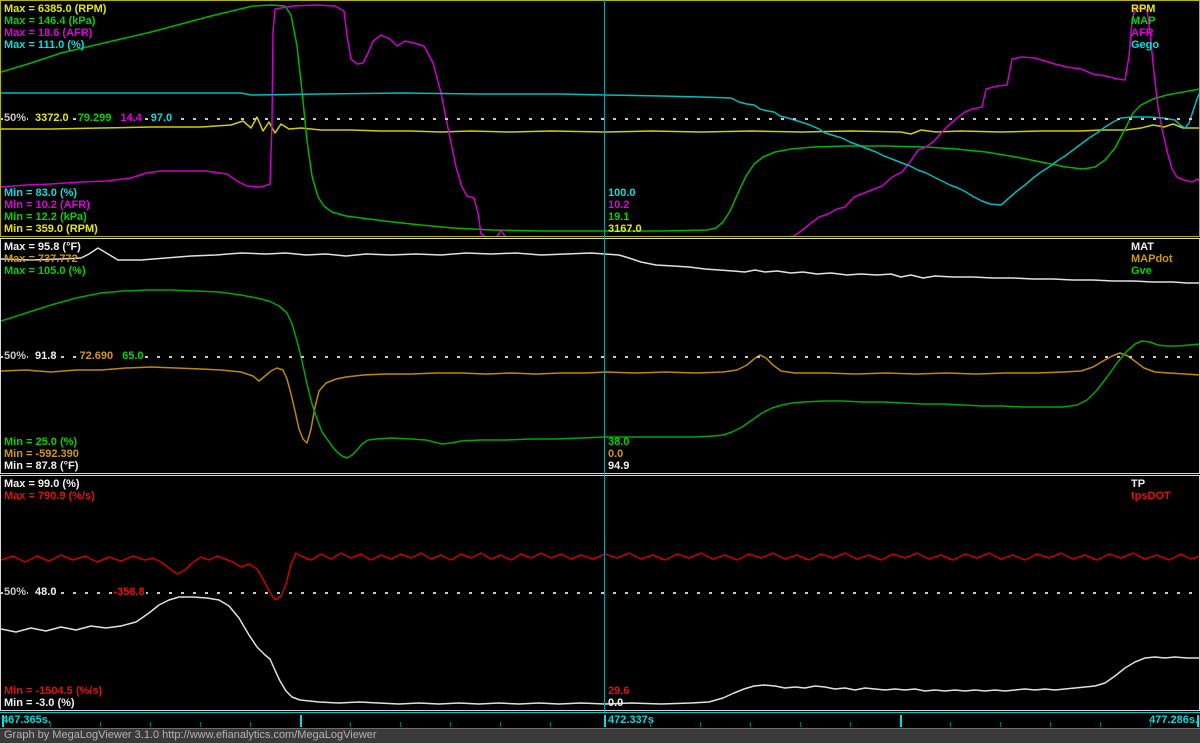  What do you see at coordinates (45, 271) in the screenshot?
I see `max-label-gve: Max = 105.0 (%)` at bounding box center [45, 271].